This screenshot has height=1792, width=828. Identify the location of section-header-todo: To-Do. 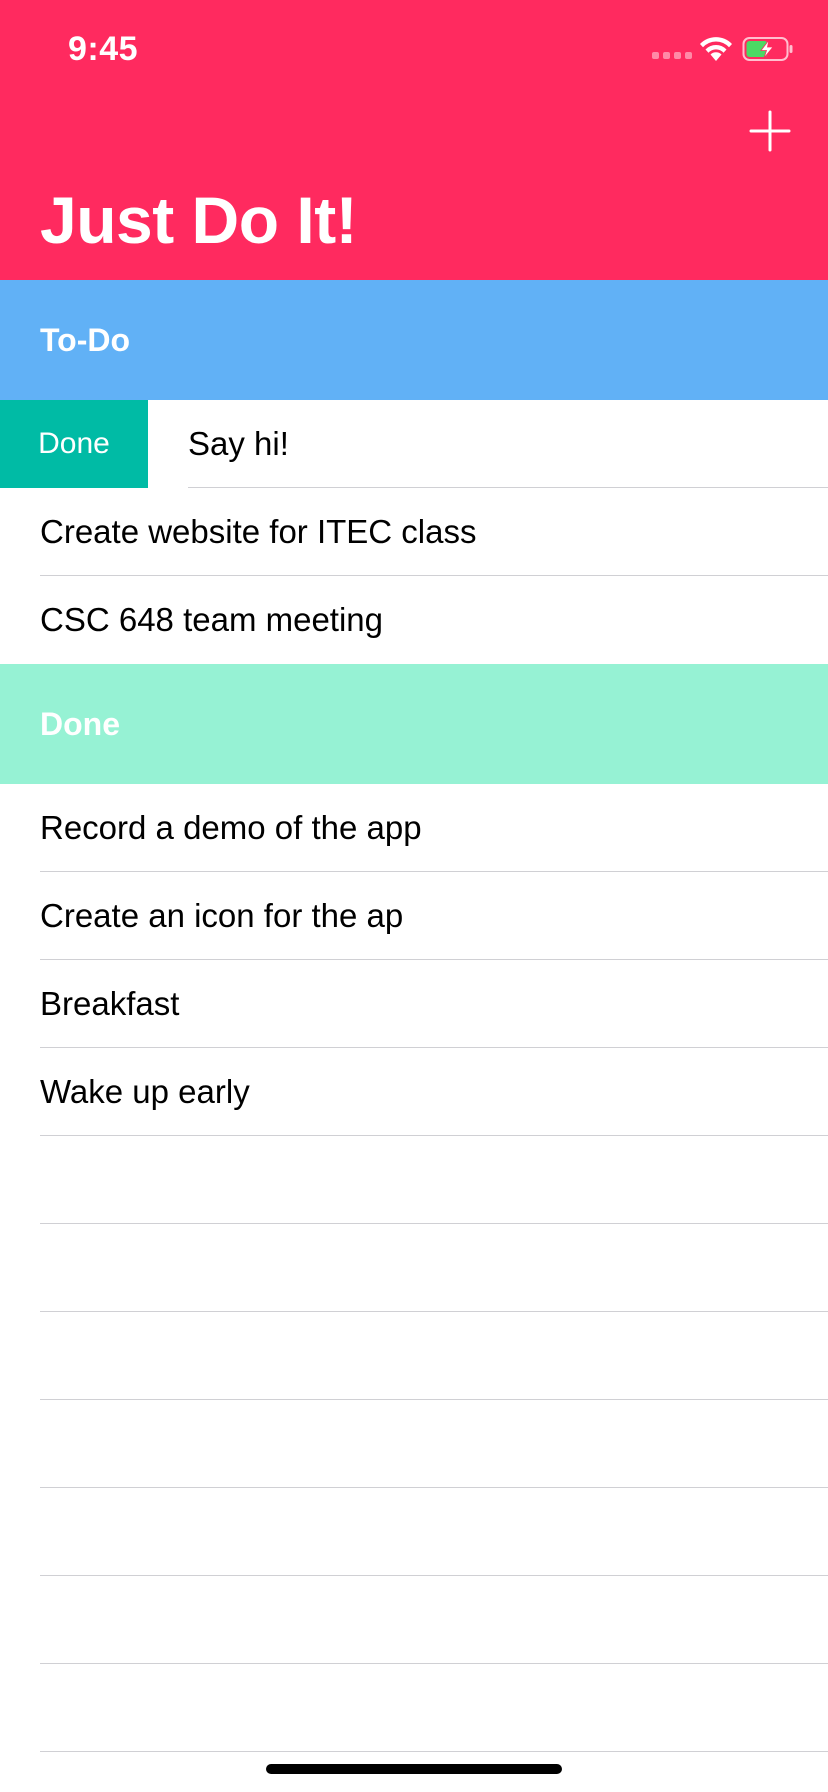
(414, 340).